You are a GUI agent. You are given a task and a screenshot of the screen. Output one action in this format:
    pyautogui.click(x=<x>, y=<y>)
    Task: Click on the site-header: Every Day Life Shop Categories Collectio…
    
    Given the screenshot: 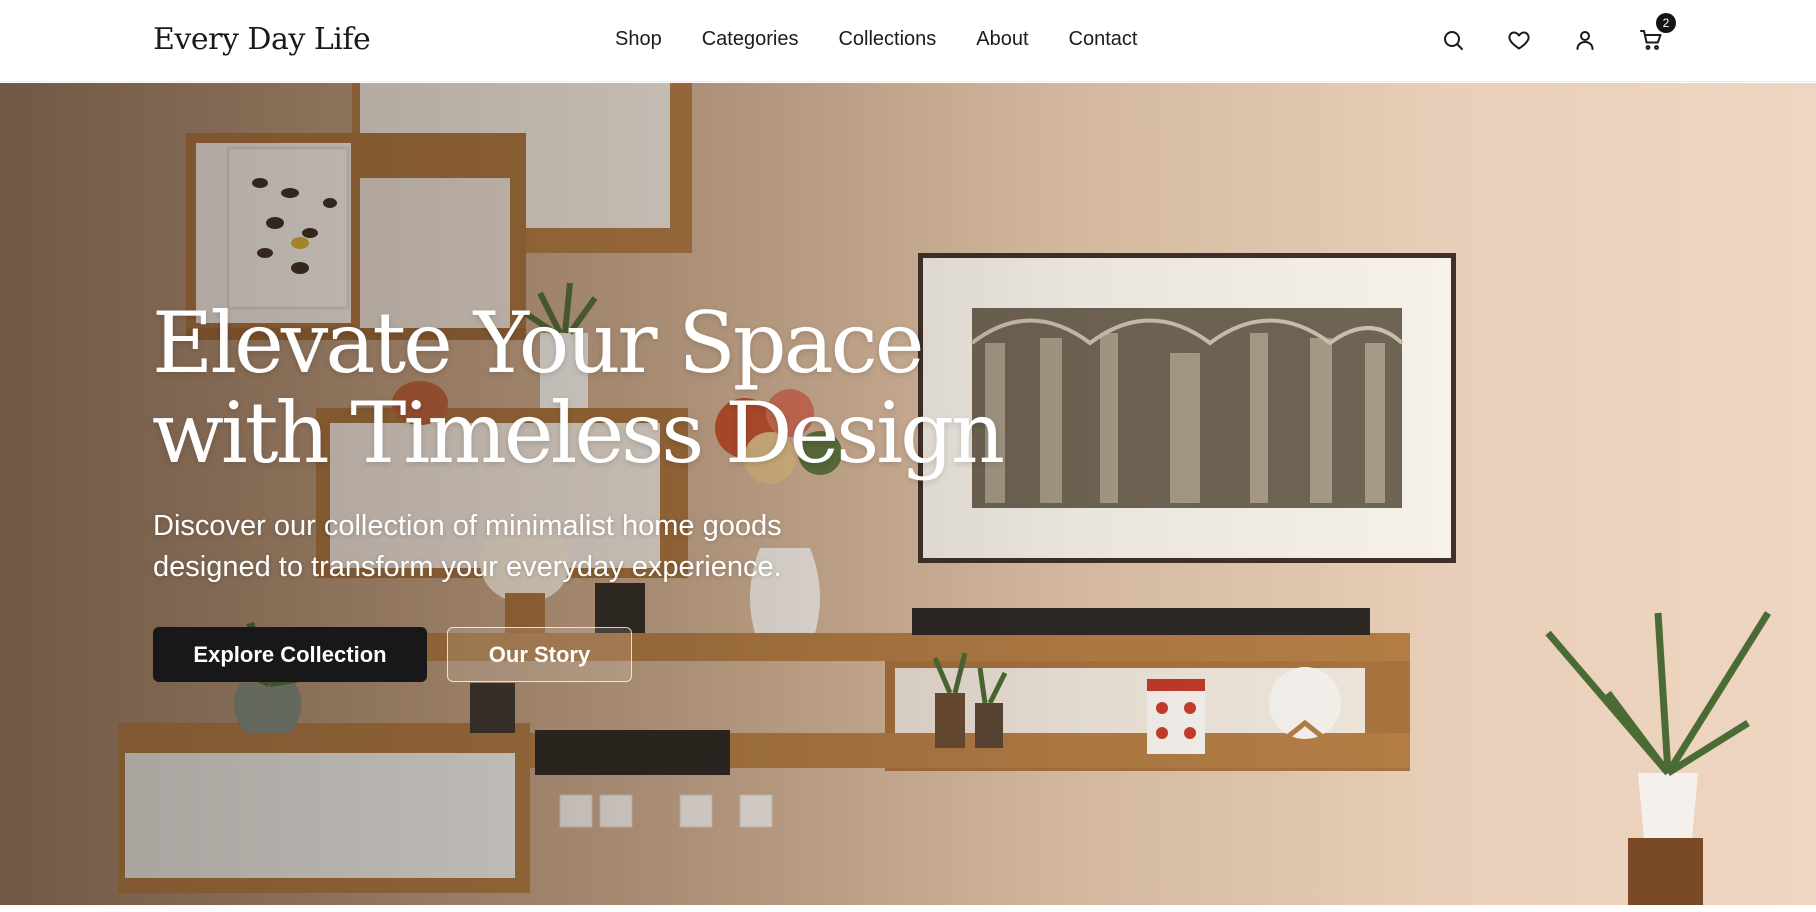 What is the action you would take?
    pyautogui.click(x=908, y=41)
    